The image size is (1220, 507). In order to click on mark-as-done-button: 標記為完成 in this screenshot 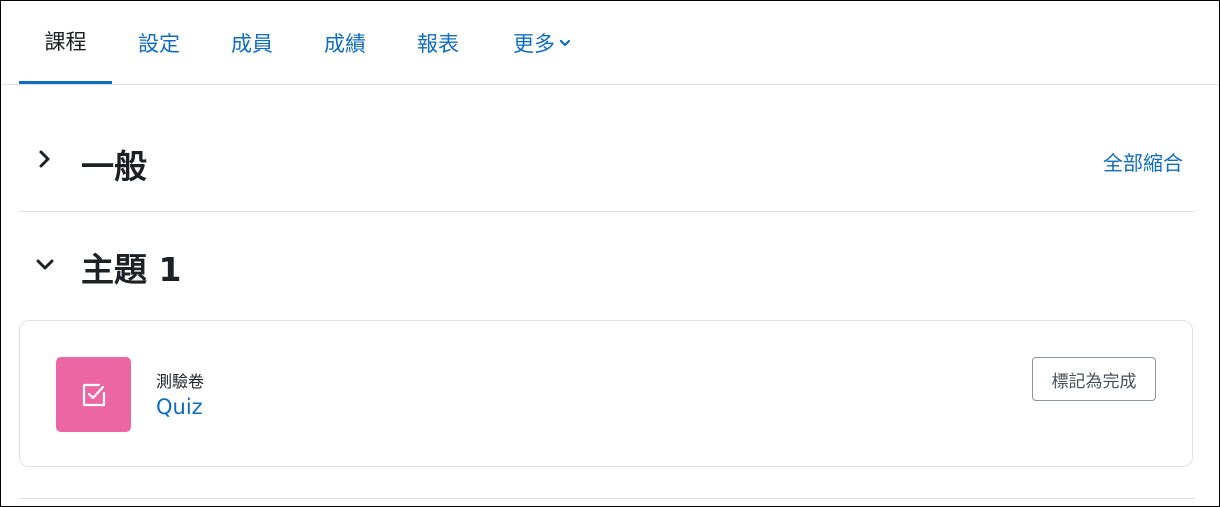, I will do `click(1094, 379)`.